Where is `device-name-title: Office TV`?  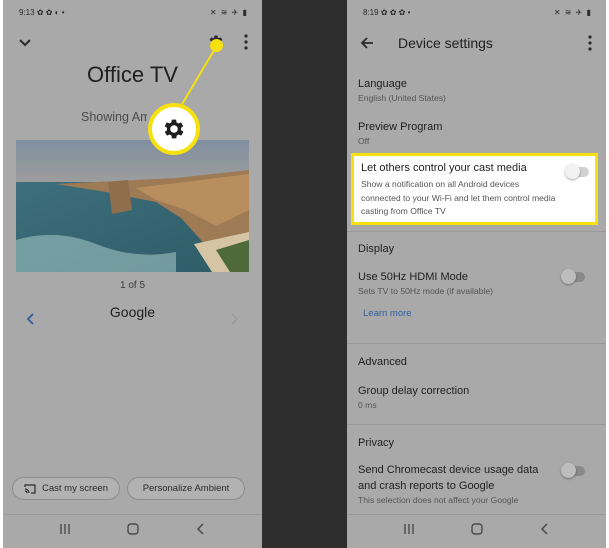 device-name-title: Office TV is located at coordinates (132, 74).